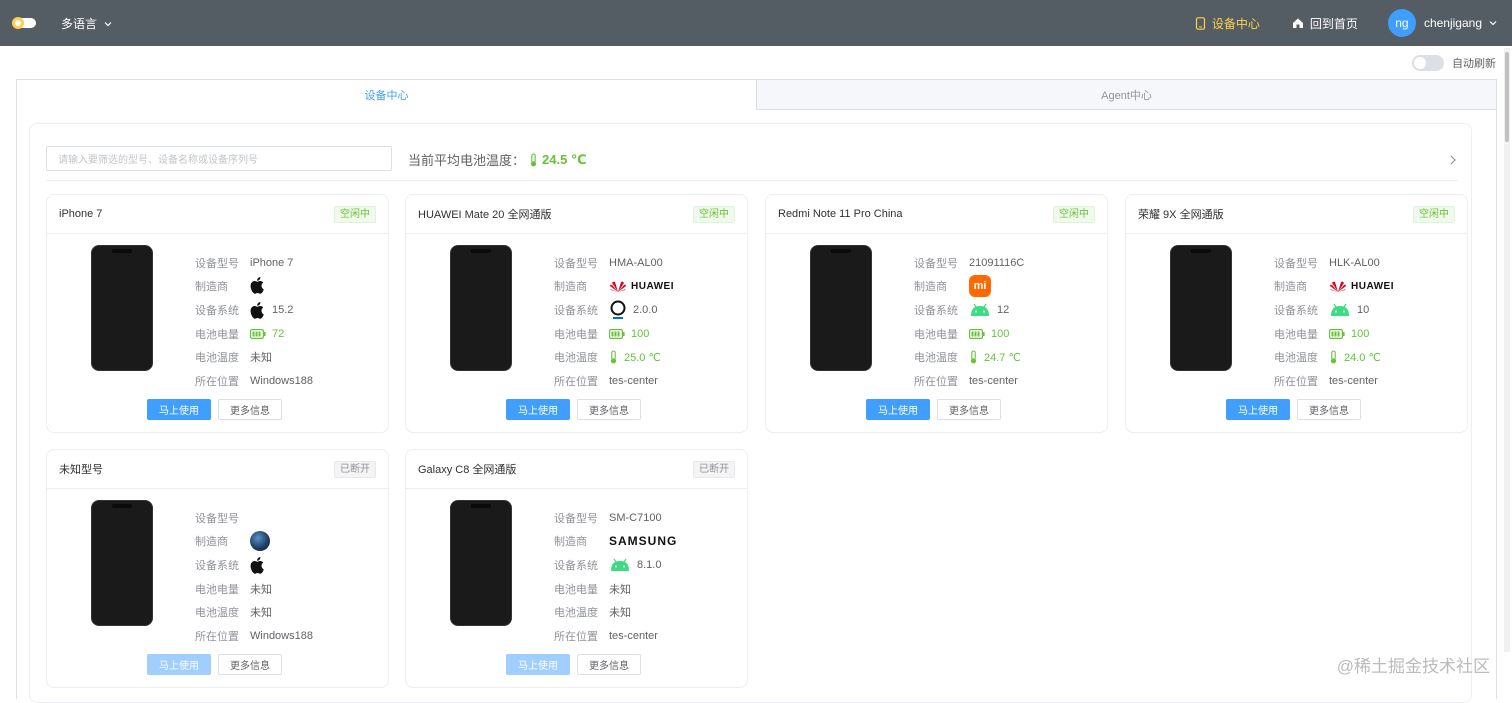 This screenshot has height=703, width=1512. Describe the element at coordinates (386, 95) in the screenshot. I see `tab-device-center: 设备中心` at that location.